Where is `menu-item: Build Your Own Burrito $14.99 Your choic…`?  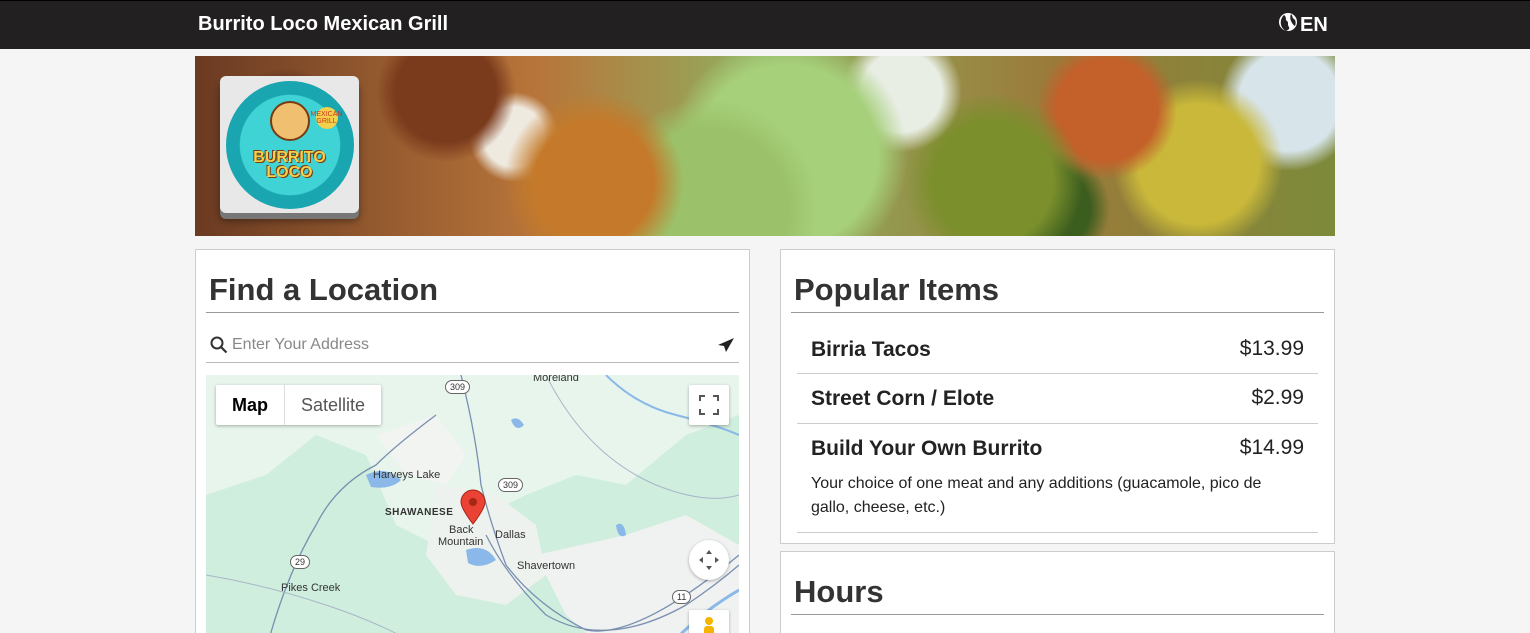 menu-item: Build Your Own Burrito $14.99 Your choic… is located at coordinates (1057, 478).